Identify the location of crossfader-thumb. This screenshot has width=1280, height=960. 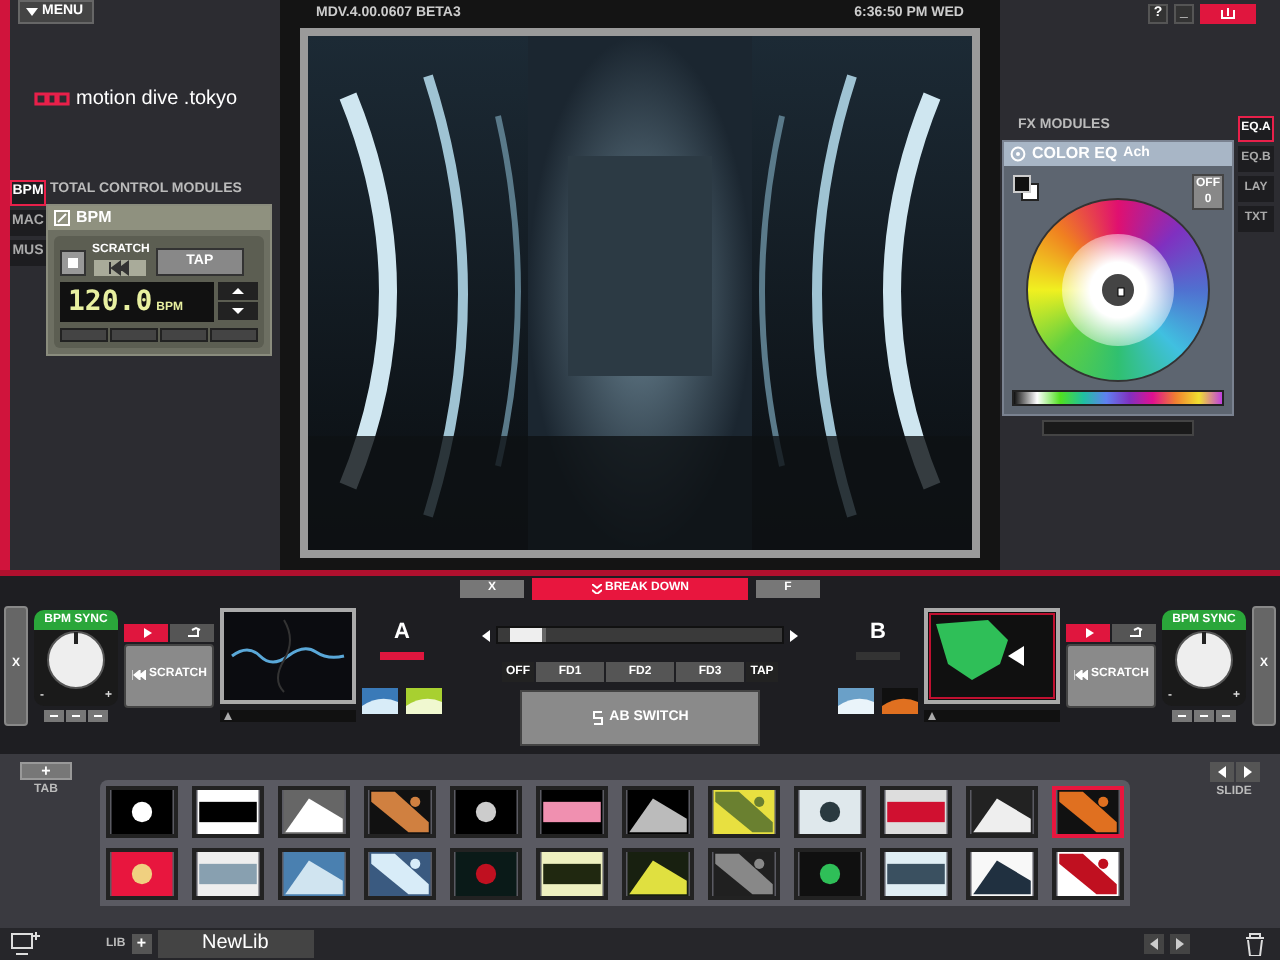
(528, 635).